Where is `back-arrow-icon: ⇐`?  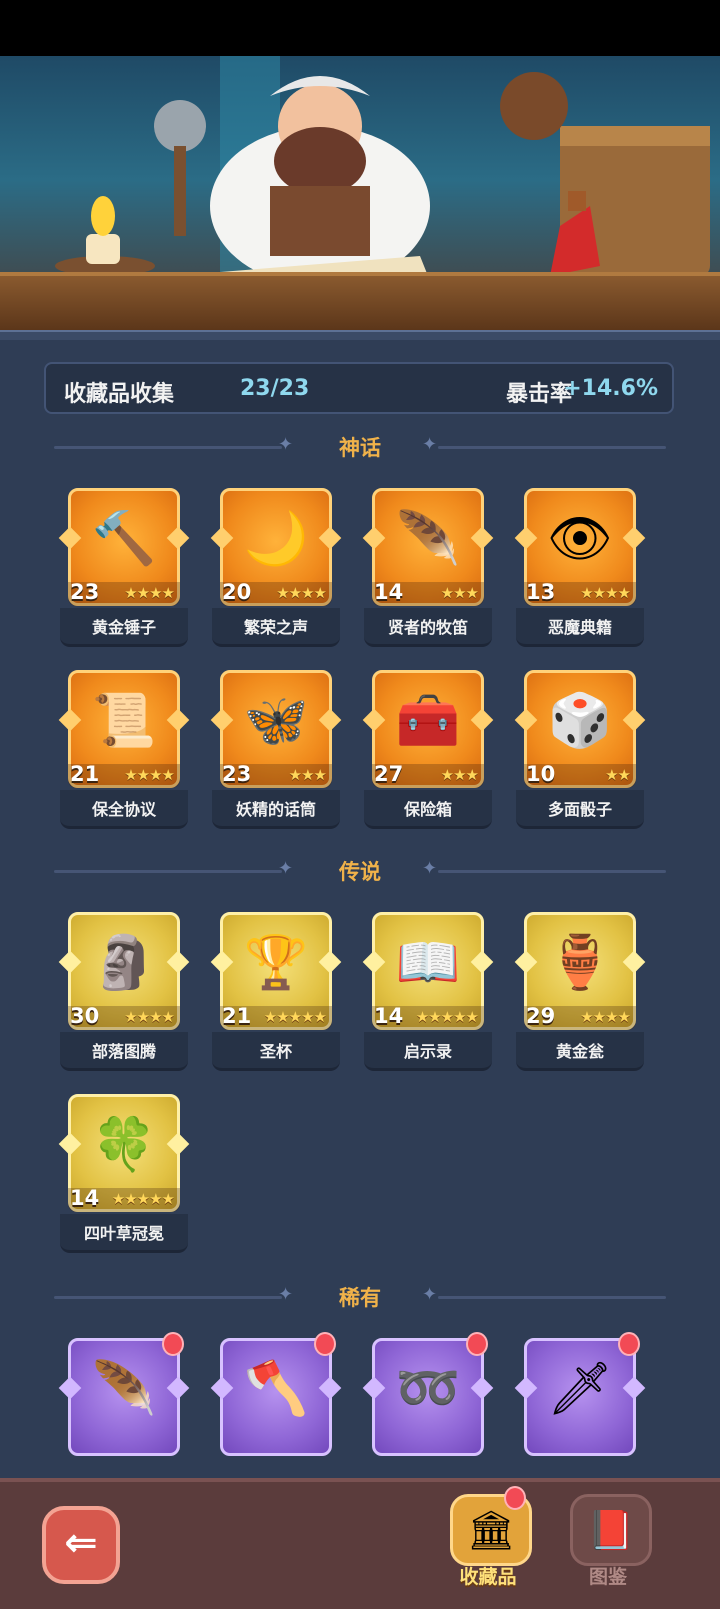 back-arrow-icon: ⇐ is located at coordinates (81, 1543).